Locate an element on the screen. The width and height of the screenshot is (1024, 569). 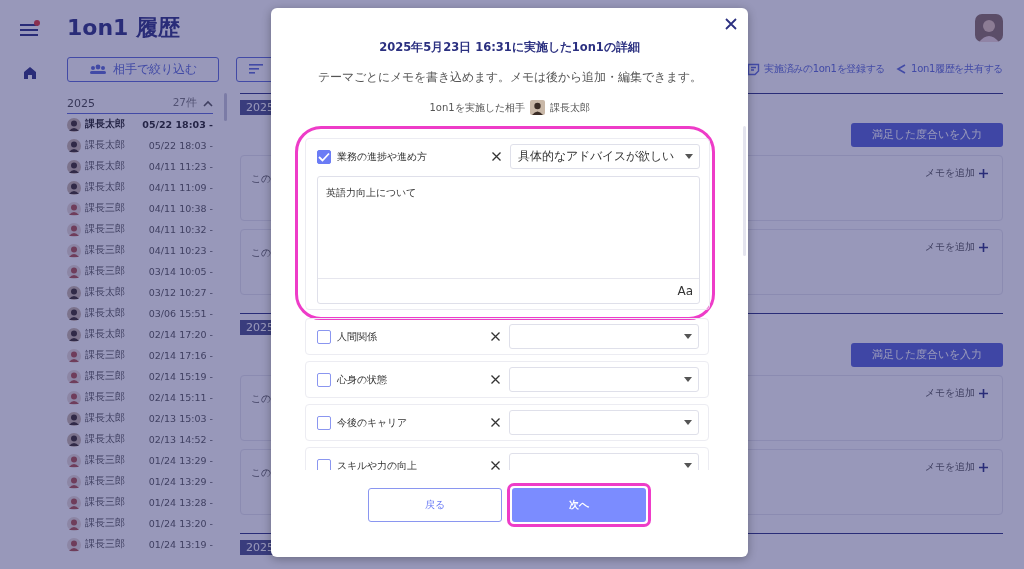
dialog-title: 2025年5月23日 16:31に実施した1on1の詳細 is located at coordinates (509, 47).